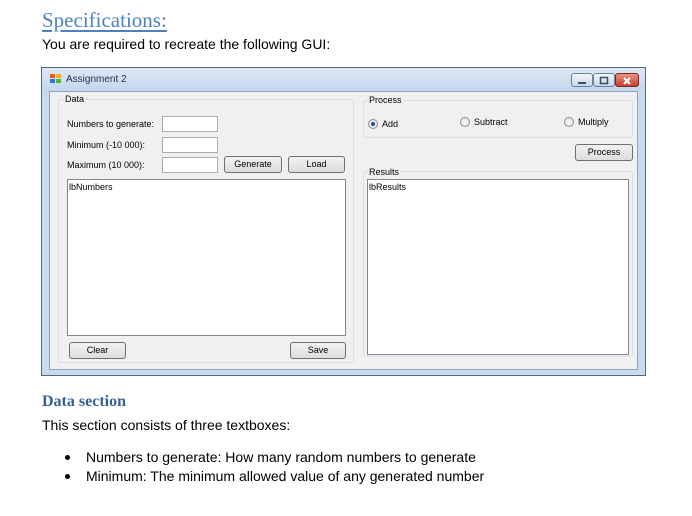 This screenshot has width=692, height=516. What do you see at coordinates (582, 80) in the screenshot?
I see `minimize-button` at bounding box center [582, 80].